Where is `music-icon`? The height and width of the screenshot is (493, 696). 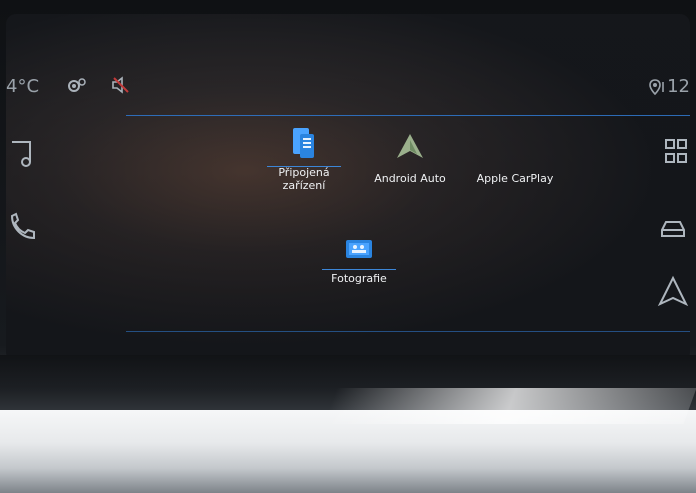 music-icon is located at coordinates (23, 153).